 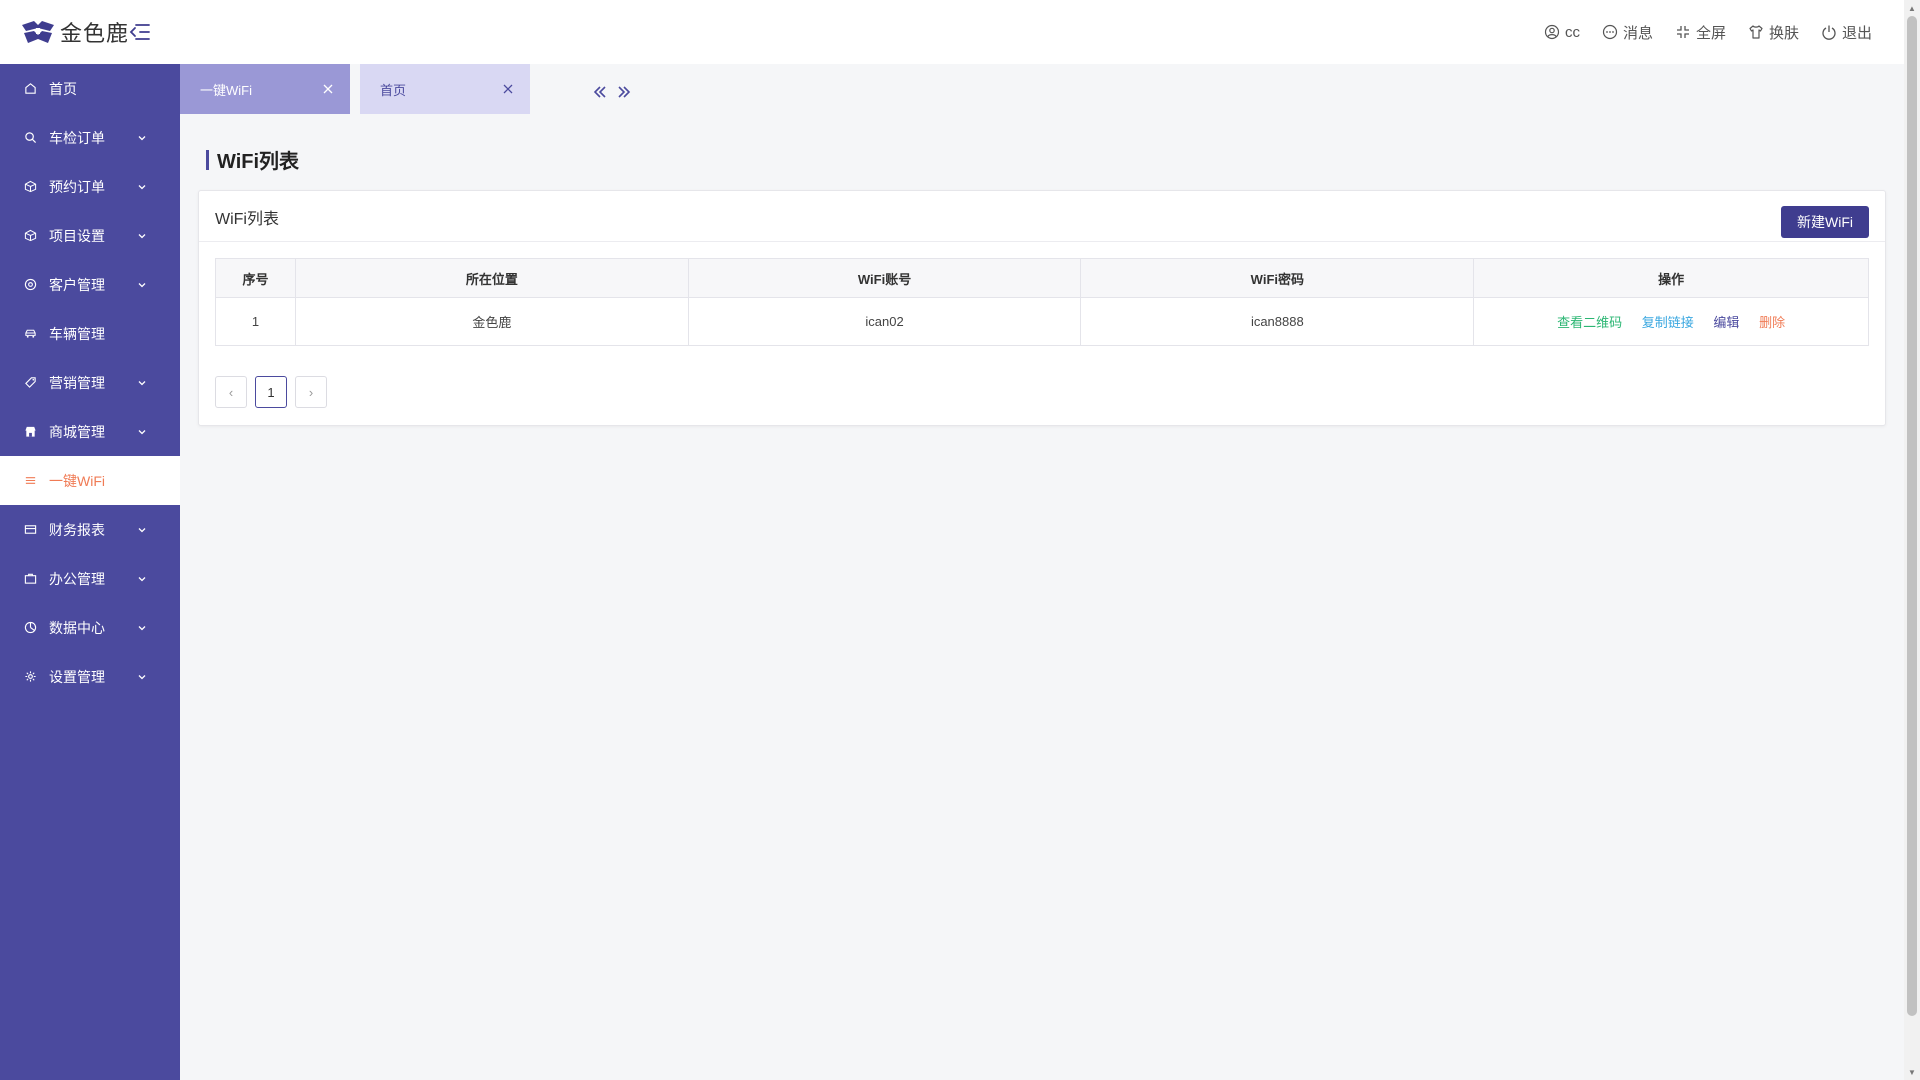 I want to click on tab-label: 首页, so click(x=393, y=90).